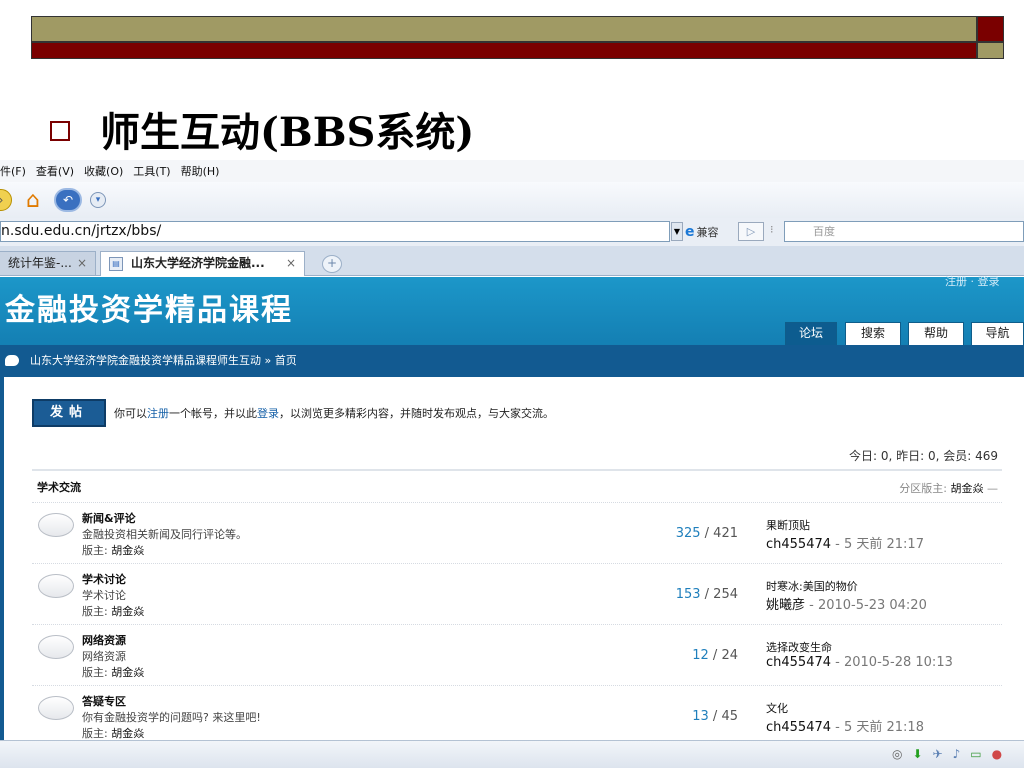 Image resolution: width=1024 pixels, height=768 pixels. I want to click on tab-forum: ▤ 山东大学经济学院金融... ×, so click(202, 263).